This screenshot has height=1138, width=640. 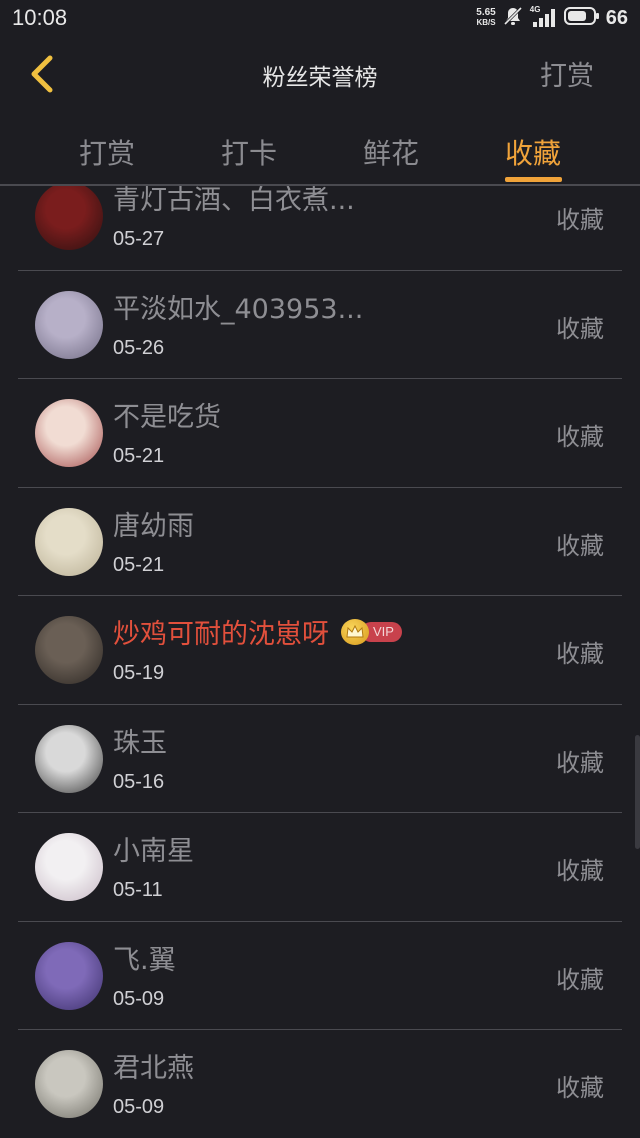 What do you see at coordinates (320, 149) in the screenshot?
I see `tab-bar: 打赏 打卡 鲜花 收藏` at bounding box center [320, 149].